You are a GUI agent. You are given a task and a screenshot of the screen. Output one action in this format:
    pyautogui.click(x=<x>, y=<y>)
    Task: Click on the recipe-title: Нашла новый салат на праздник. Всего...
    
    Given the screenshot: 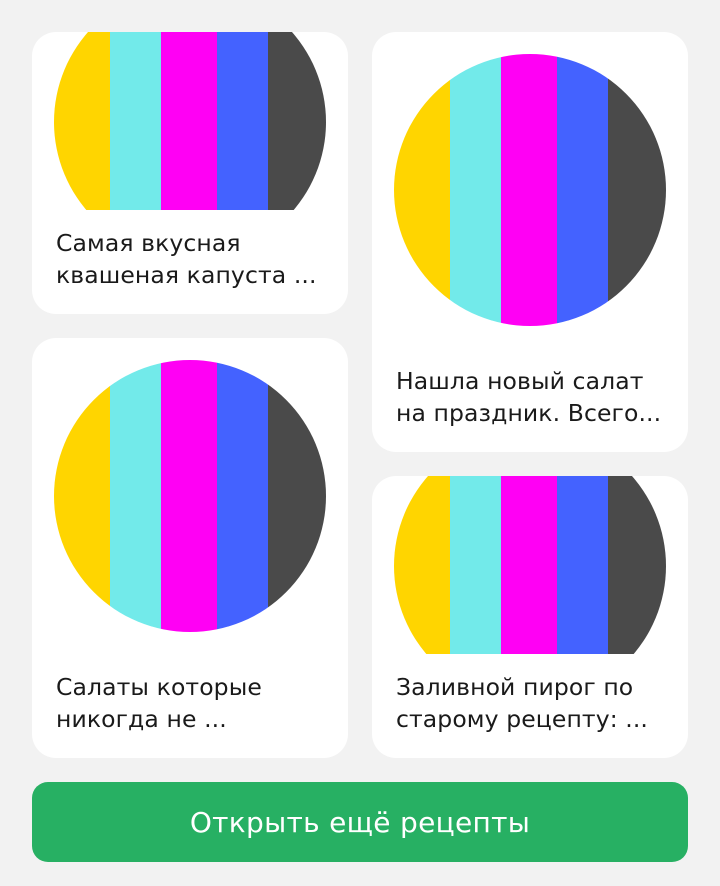 What is the action you would take?
    pyautogui.click(x=529, y=397)
    